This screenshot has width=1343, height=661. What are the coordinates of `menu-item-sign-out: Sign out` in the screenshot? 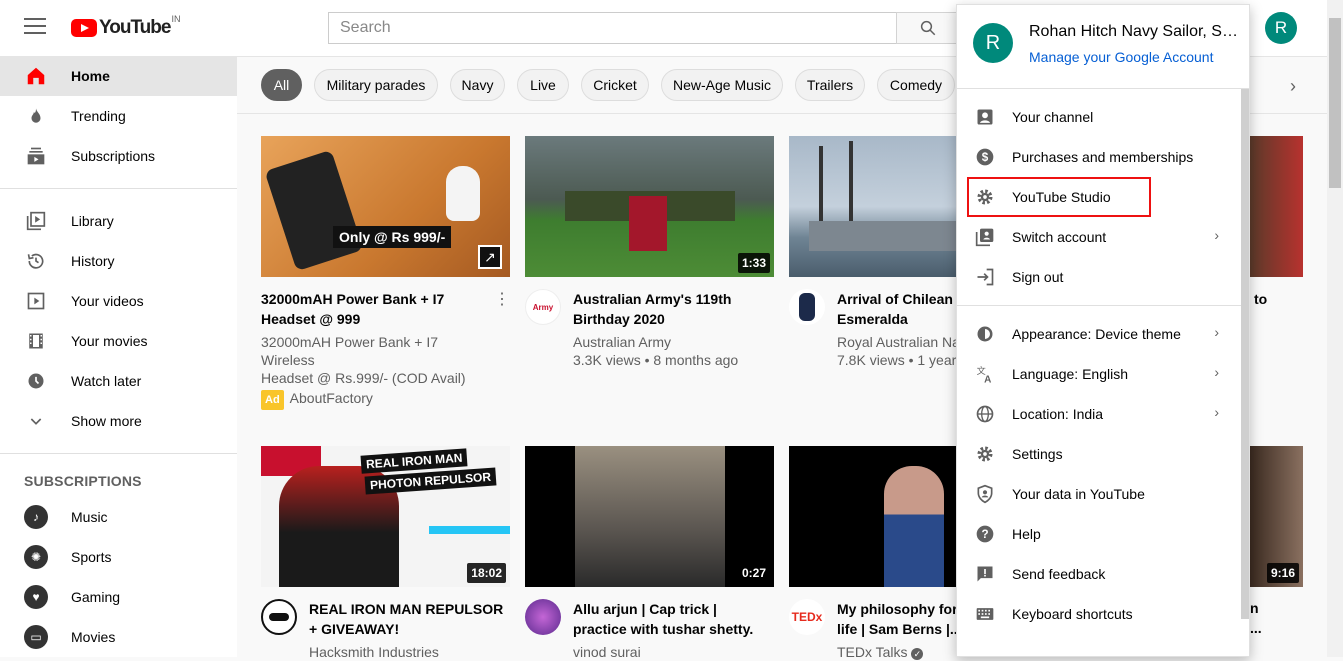 It's located at (1103, 277).